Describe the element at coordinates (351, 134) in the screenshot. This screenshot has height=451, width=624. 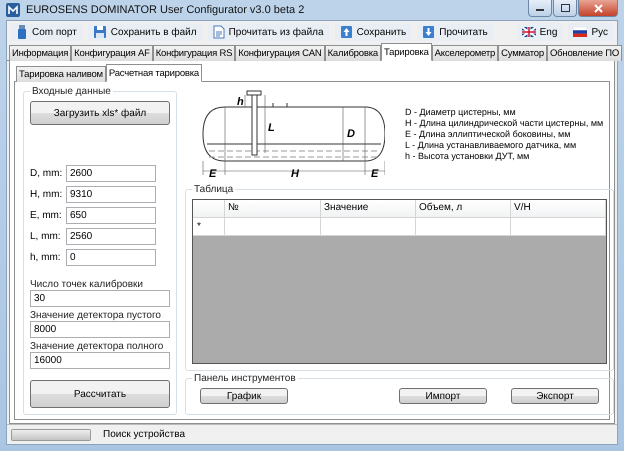
I see `diagram-label: D` at that location.